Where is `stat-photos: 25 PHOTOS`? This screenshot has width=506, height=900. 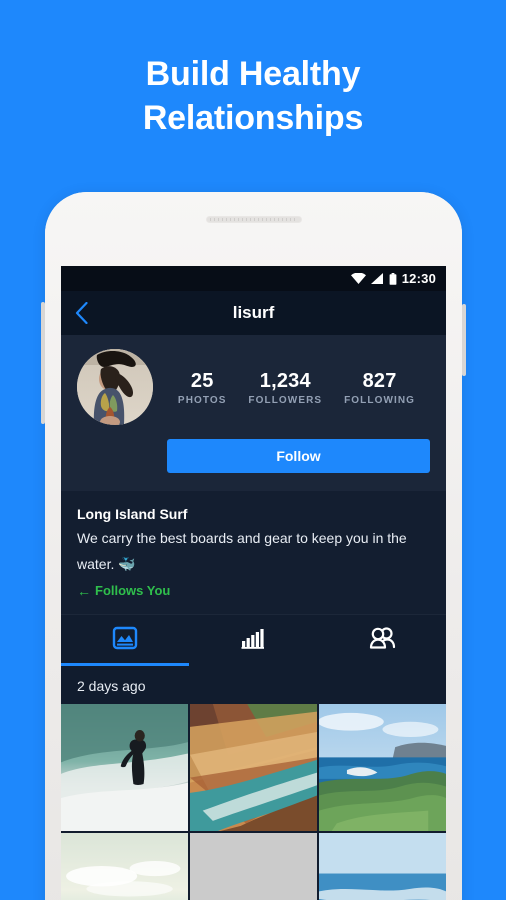 stat-photos: 25 PHOTOS is located at coordinates (202, 387).